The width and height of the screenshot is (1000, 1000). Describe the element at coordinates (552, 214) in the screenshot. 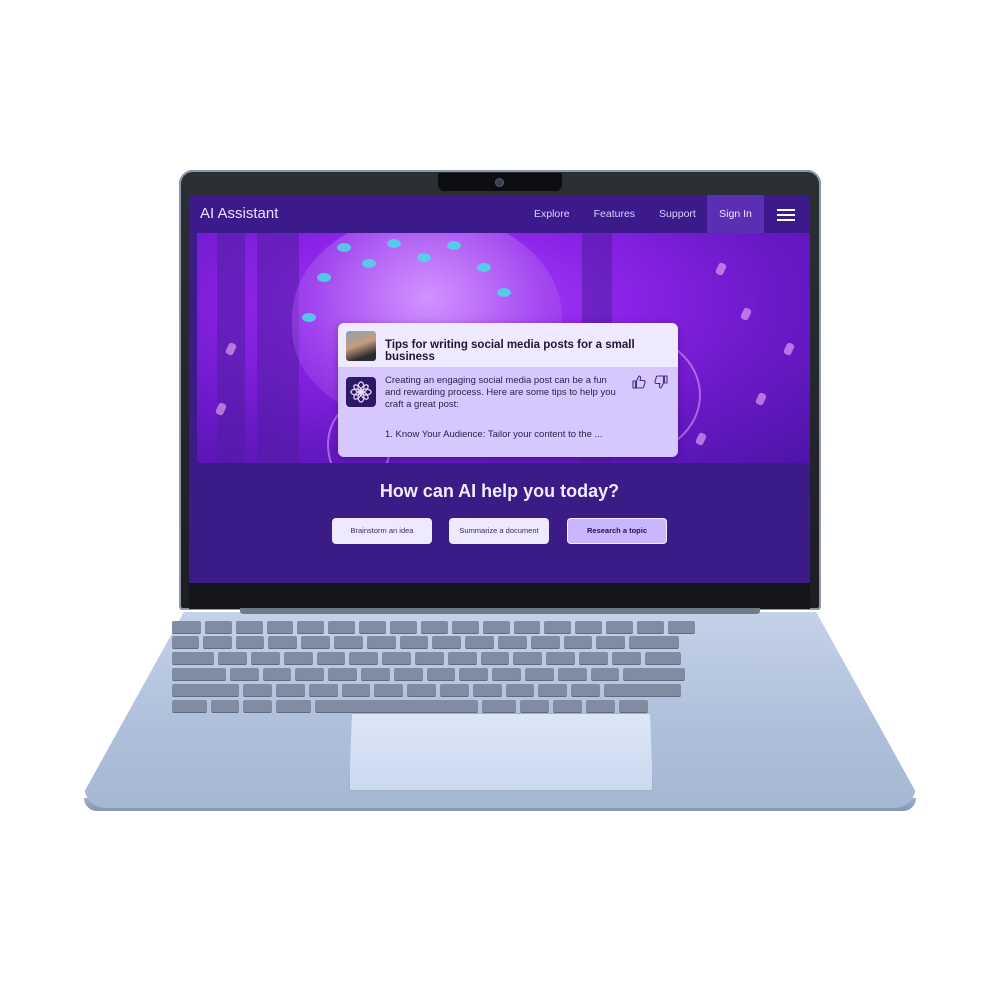

I see `nav-link-explore: Explore` at that location.